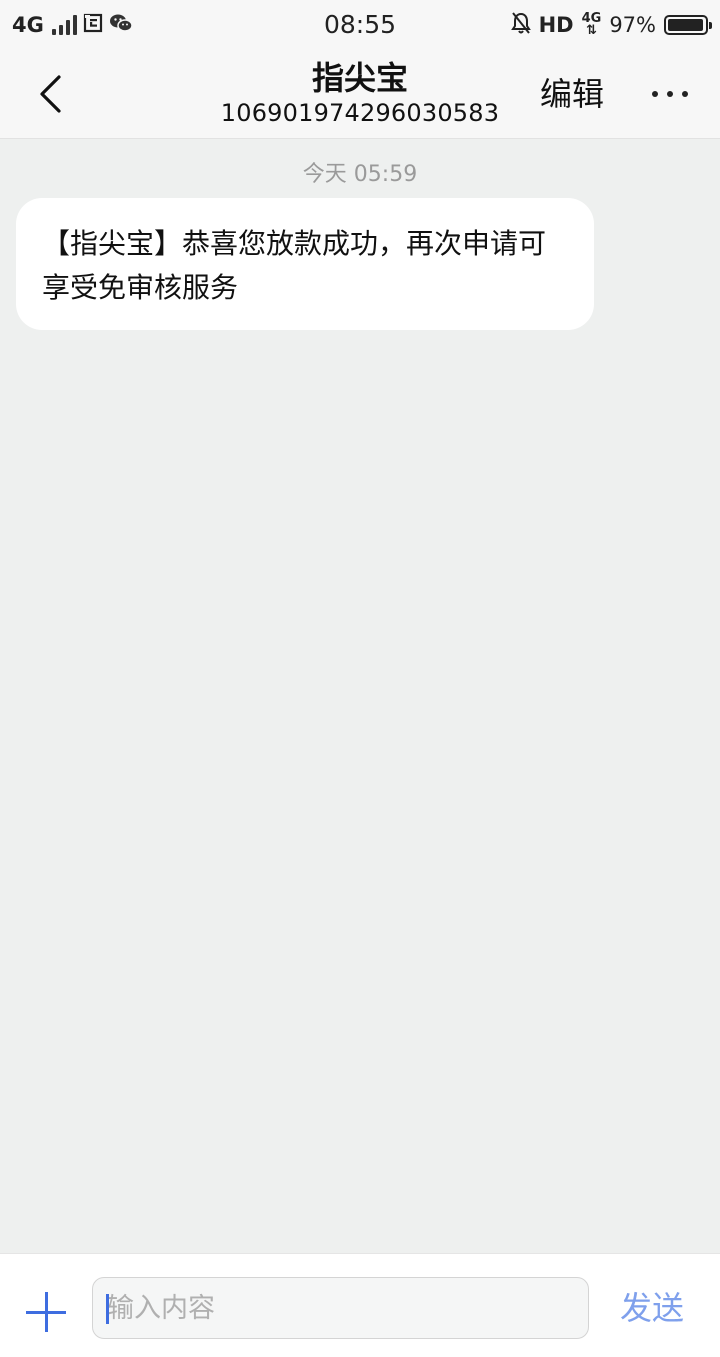 Image resolution: width=720 pixels, height=1357 pixels. I want to click on mute-bell-icon, so click(520, 25).